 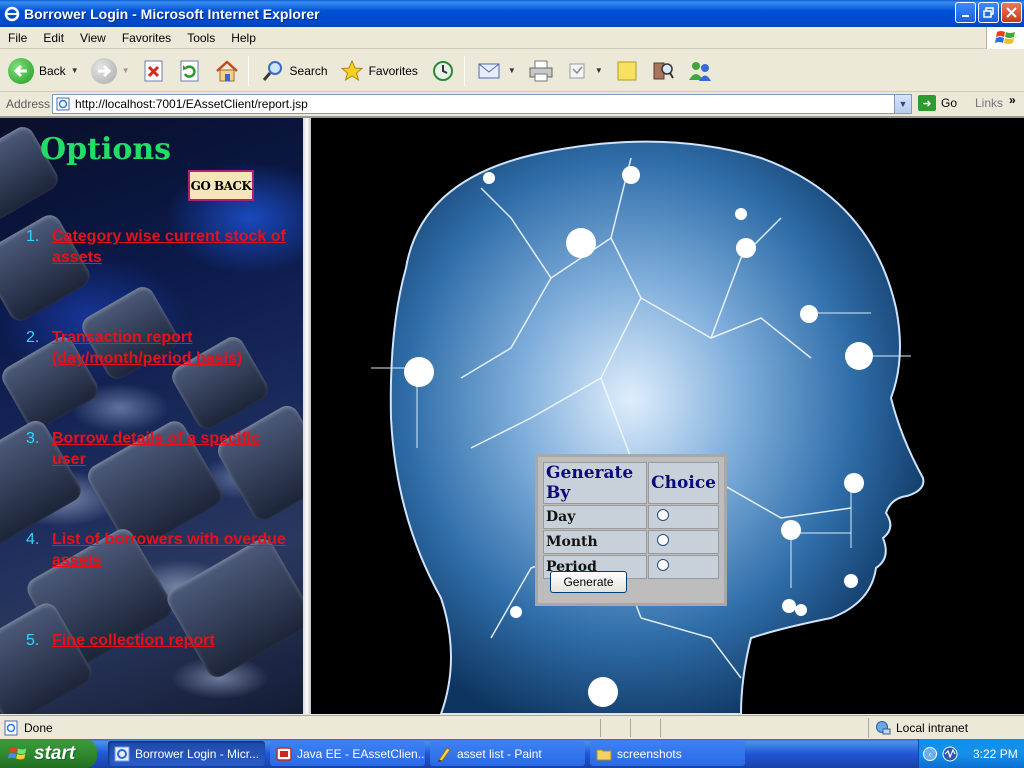 What do you see at coordinates (663, 565) in the screenshot?
I see `period-radio` at bounding box center [663, 565].